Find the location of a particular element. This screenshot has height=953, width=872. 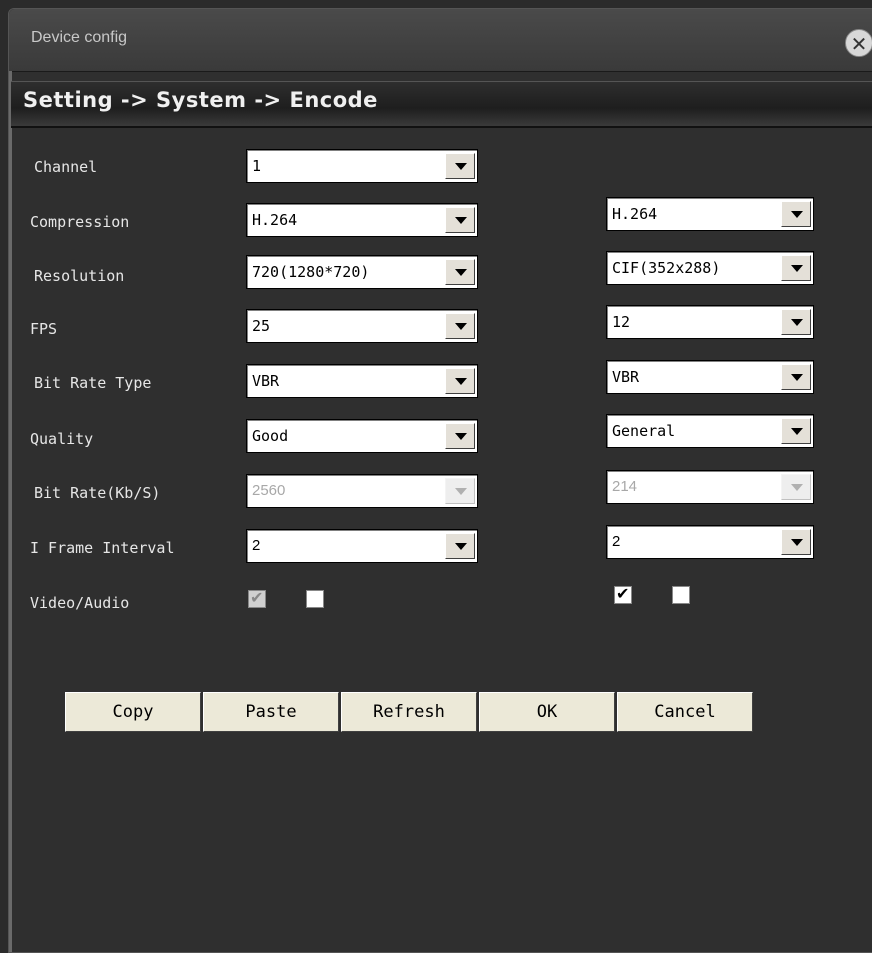

resolution-extra-select: CIF(352x288) is located at coordinates (710, 268).